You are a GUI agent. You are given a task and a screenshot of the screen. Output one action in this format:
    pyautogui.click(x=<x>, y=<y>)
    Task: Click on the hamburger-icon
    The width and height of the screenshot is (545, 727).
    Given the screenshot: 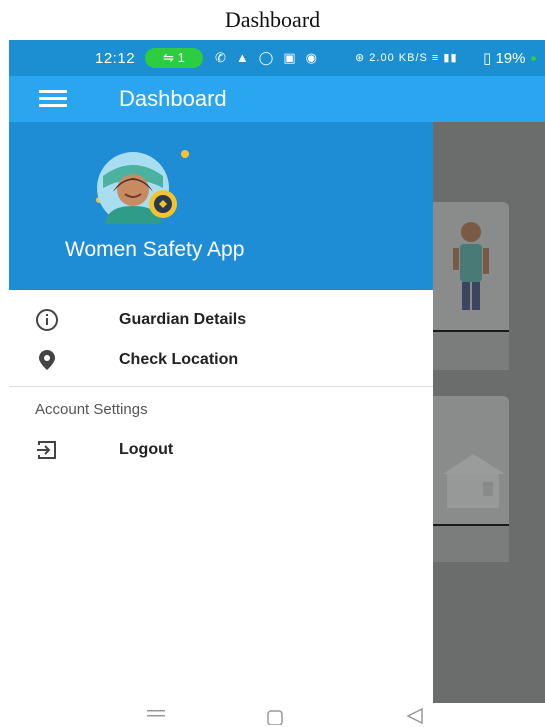 What is the action you would take?
    pyautogui.click(x=53, y=99)
    